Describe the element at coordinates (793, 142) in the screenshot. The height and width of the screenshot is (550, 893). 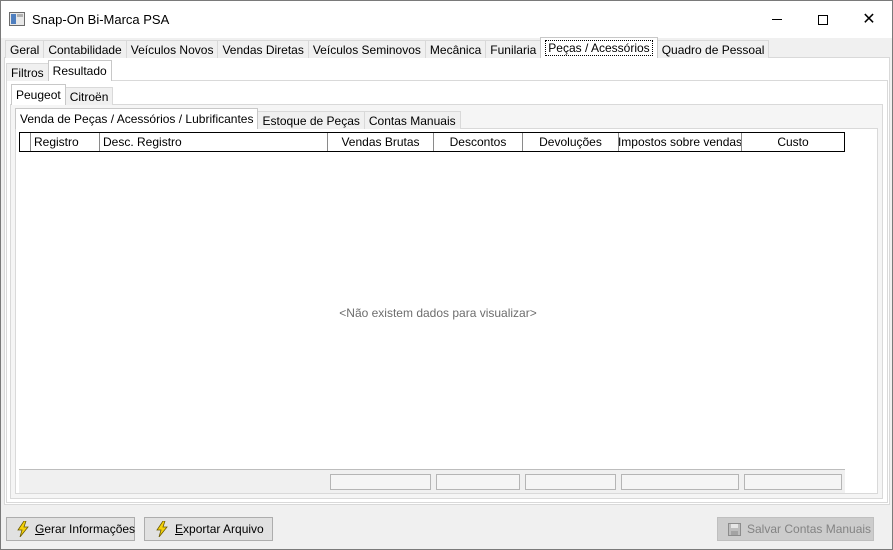
I see `column-header-custo: Custo` at that location.